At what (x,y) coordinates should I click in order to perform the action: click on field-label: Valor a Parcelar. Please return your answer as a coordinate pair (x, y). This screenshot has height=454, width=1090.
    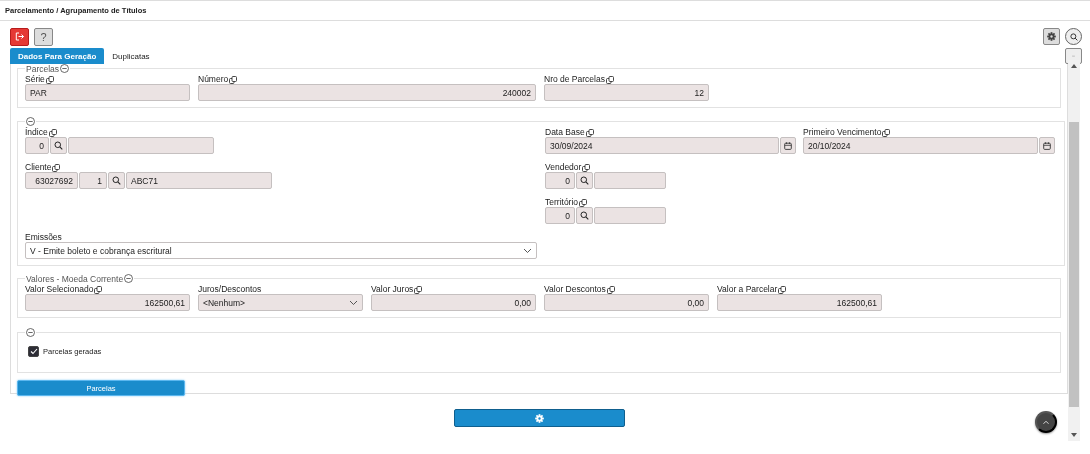
    Looking at the image, I should click on (747, 289).